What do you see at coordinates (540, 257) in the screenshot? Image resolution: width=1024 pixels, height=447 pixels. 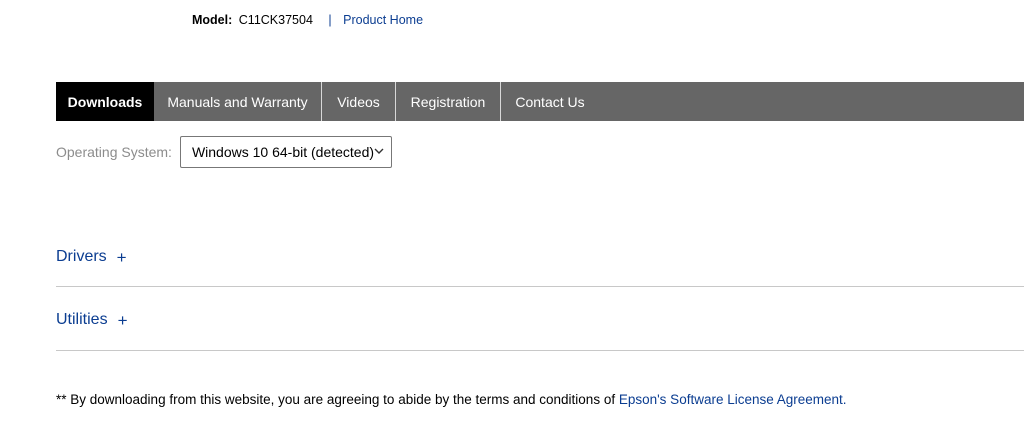 I see `drivers-toggle: Drivers +` at bounding box center [540, 257].